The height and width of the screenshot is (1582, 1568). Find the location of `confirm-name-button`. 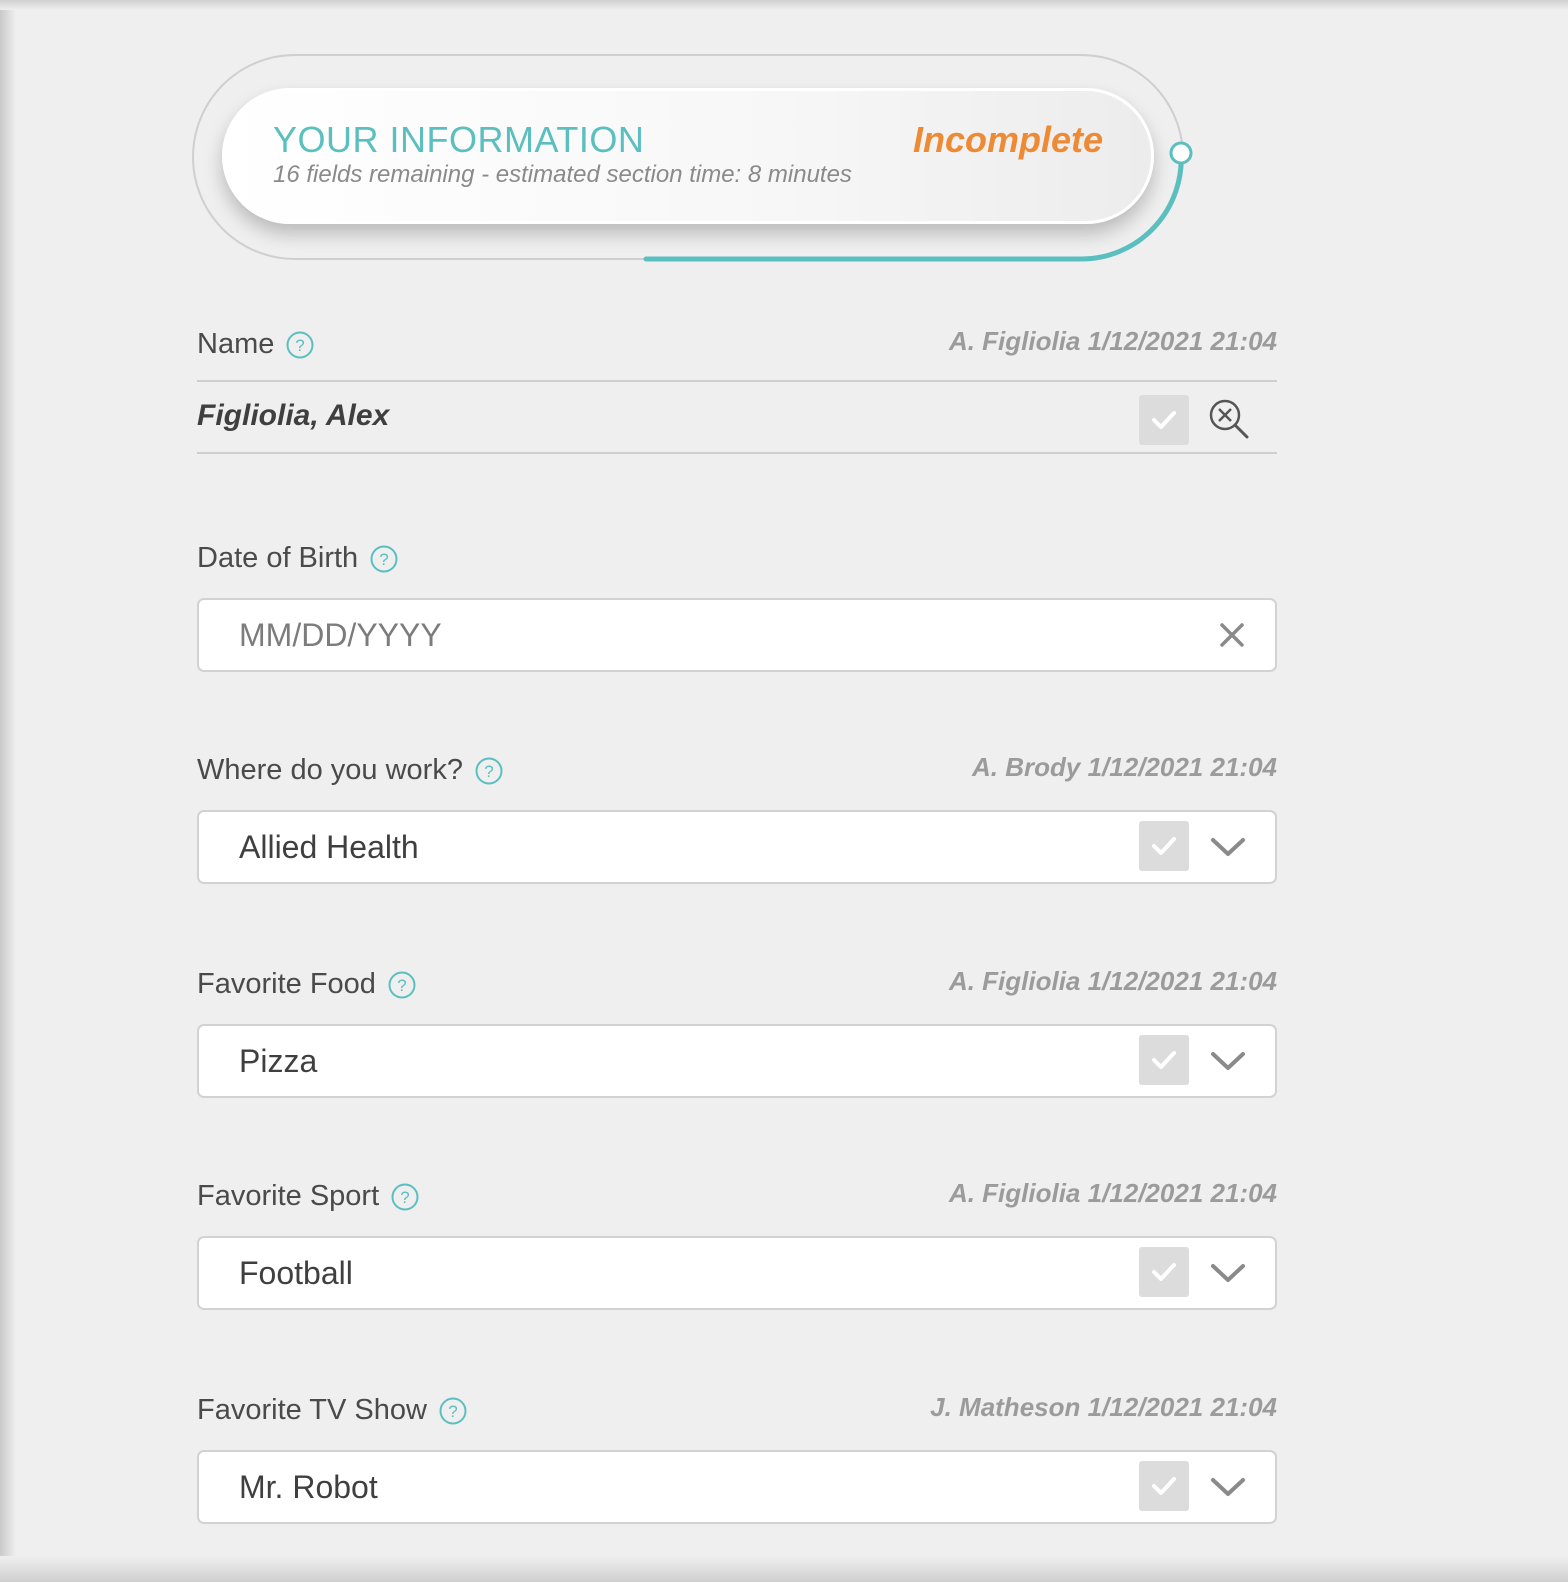

confirm-name-button is located at coordinates (1164, 420).